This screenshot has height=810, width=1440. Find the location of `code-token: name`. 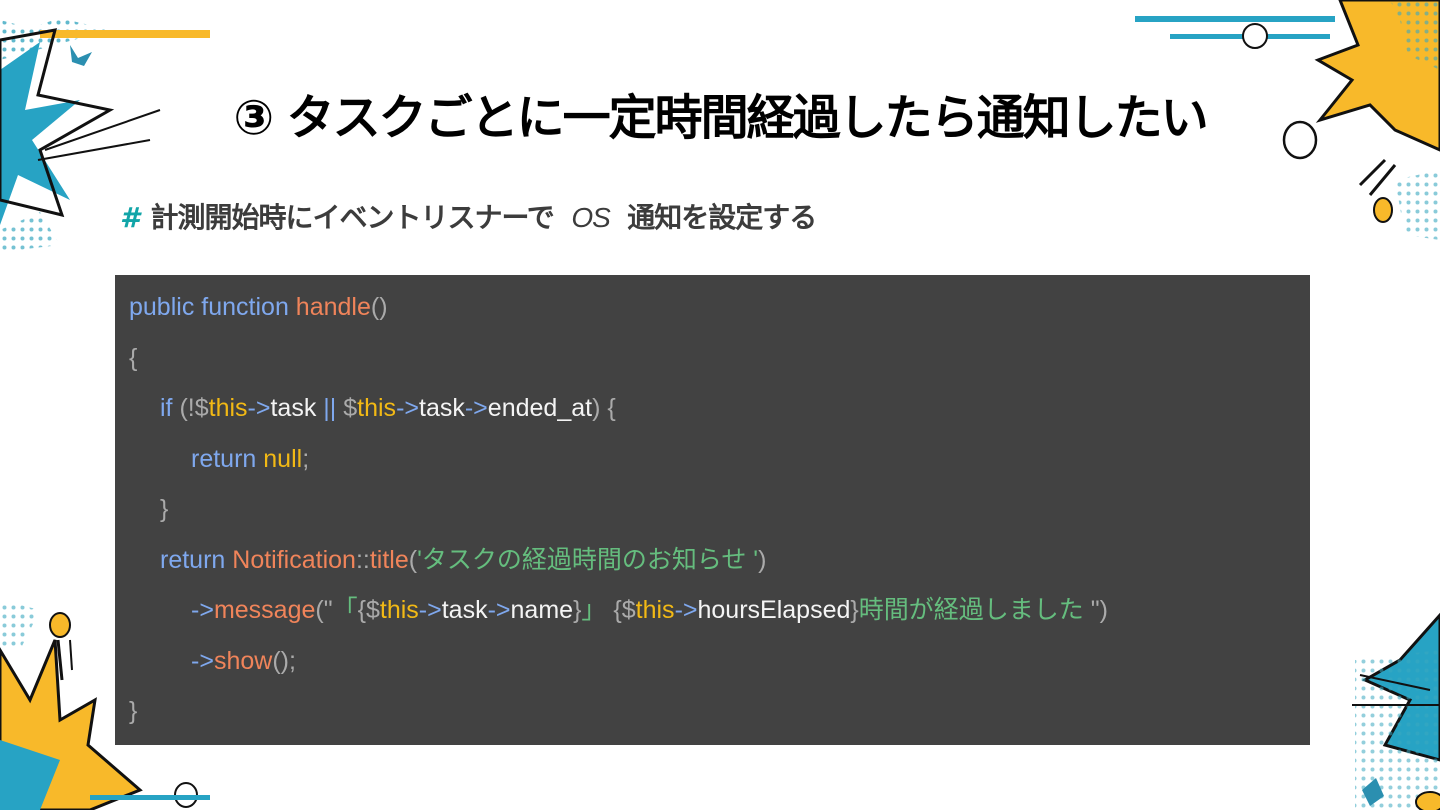

code-token: name is located at coordinates (542, 610).